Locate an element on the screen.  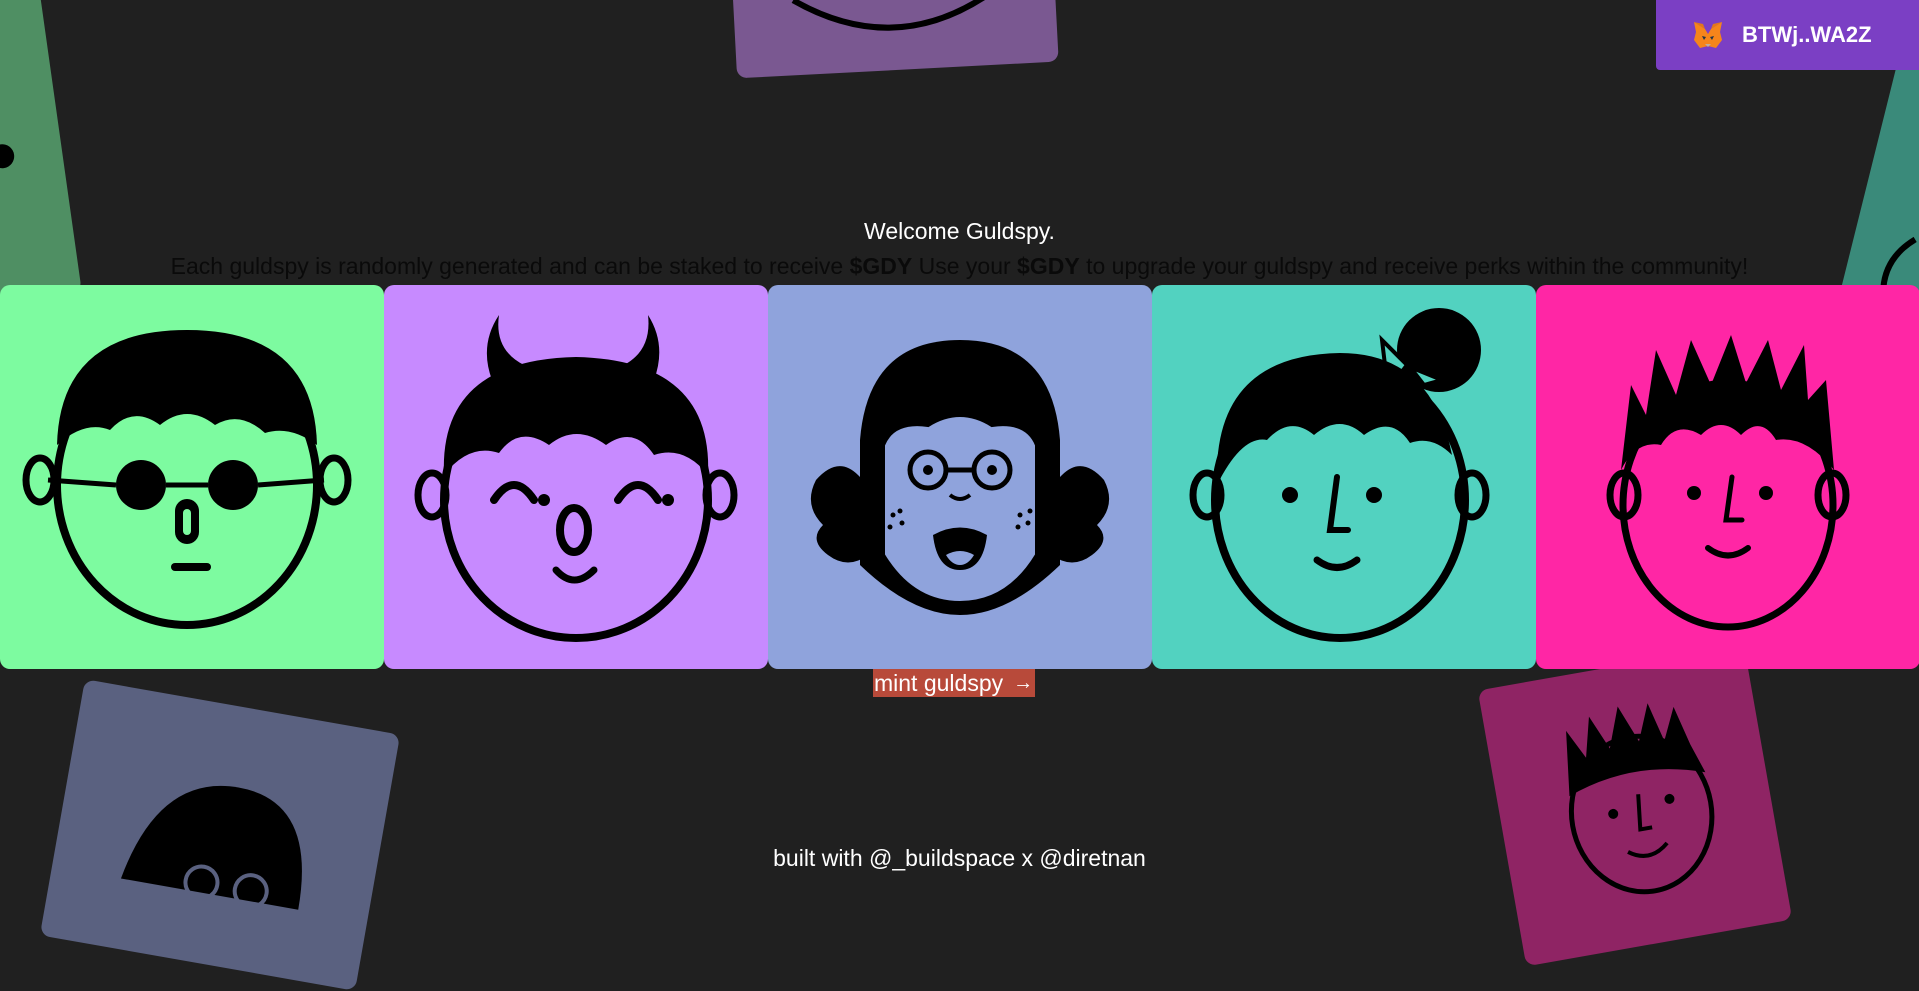
token-symbol-1: $GDY is located at coordinates (881, 266).